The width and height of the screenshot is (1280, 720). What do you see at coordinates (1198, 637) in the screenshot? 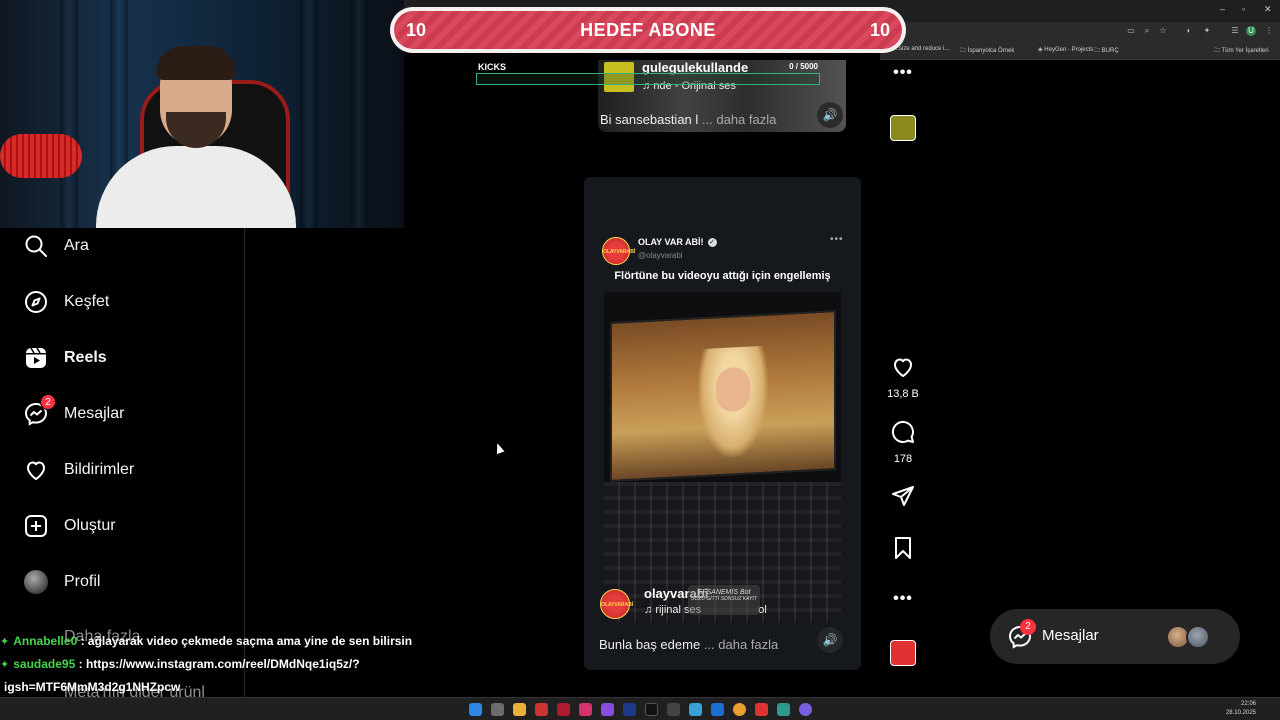
I see `avatar` at bounding box center [1198, 637].